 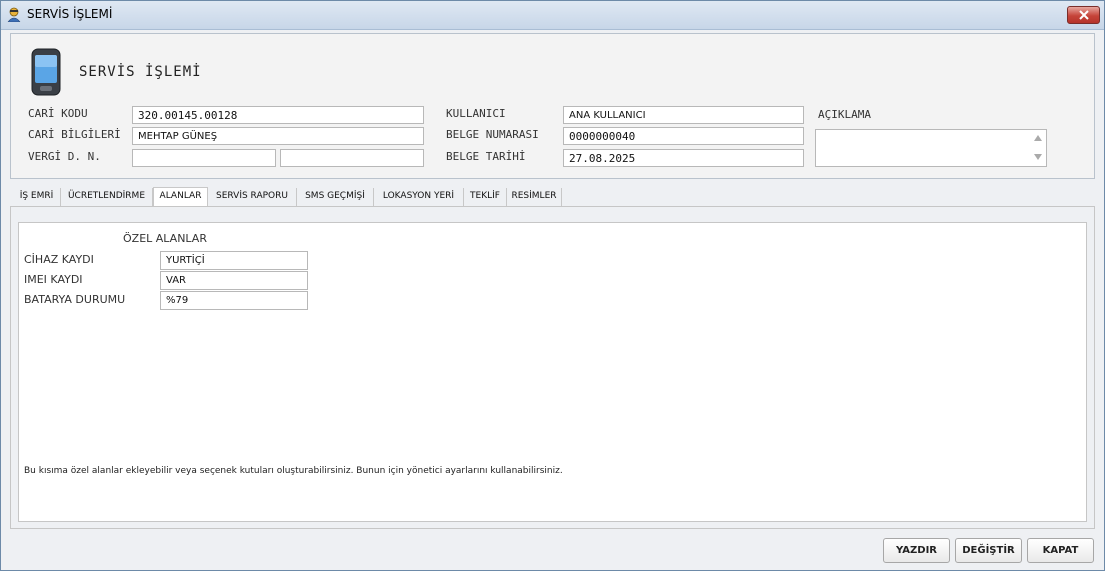 What do you see at coordinates (70, 14) in the screenshot?
I see `window-title: SERVİS İŞLEMİ` at bounding box center [70, 14].